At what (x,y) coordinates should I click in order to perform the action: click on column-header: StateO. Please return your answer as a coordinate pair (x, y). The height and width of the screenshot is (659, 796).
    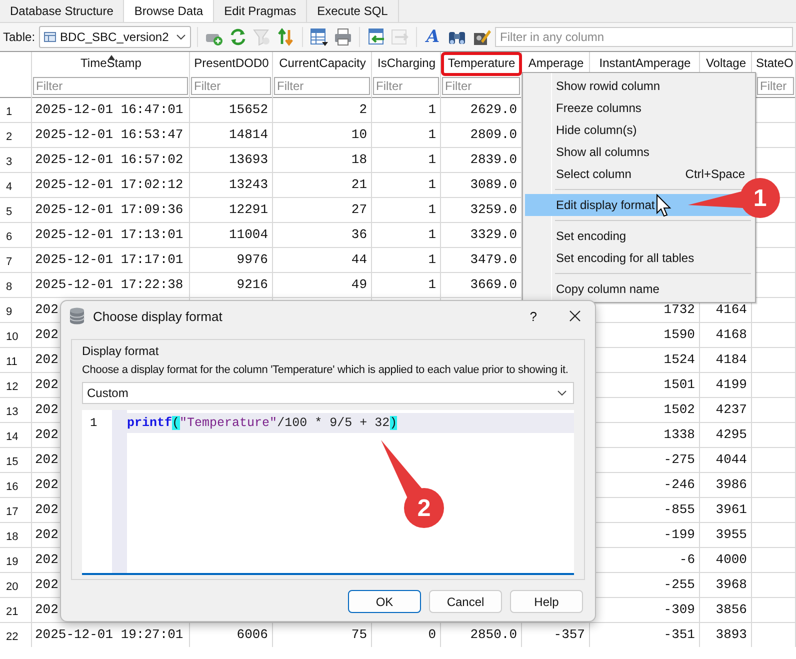
    Looking at the image, I should click on (774, 64).